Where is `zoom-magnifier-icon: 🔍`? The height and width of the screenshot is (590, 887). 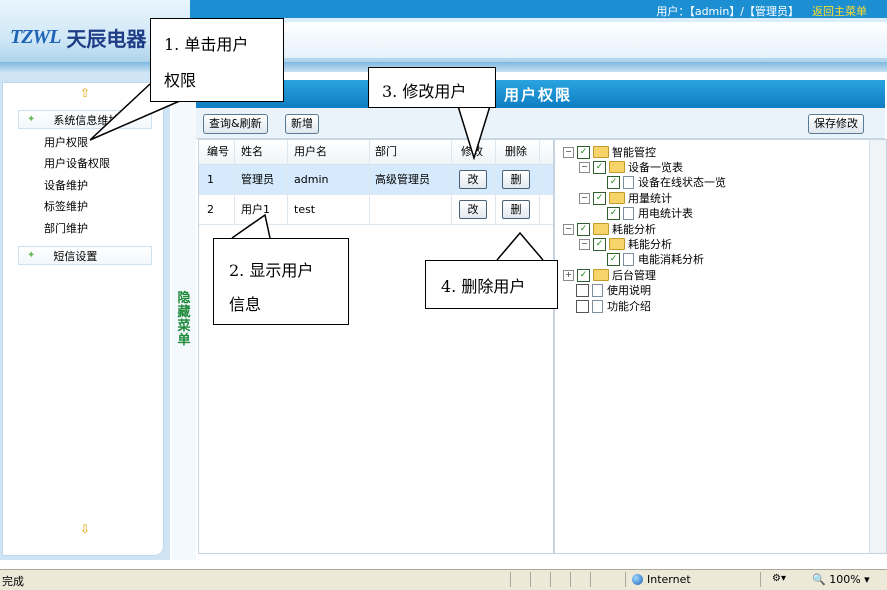 zoom-magnifier-icon: 🔍 is located at coordinates (819, 579).